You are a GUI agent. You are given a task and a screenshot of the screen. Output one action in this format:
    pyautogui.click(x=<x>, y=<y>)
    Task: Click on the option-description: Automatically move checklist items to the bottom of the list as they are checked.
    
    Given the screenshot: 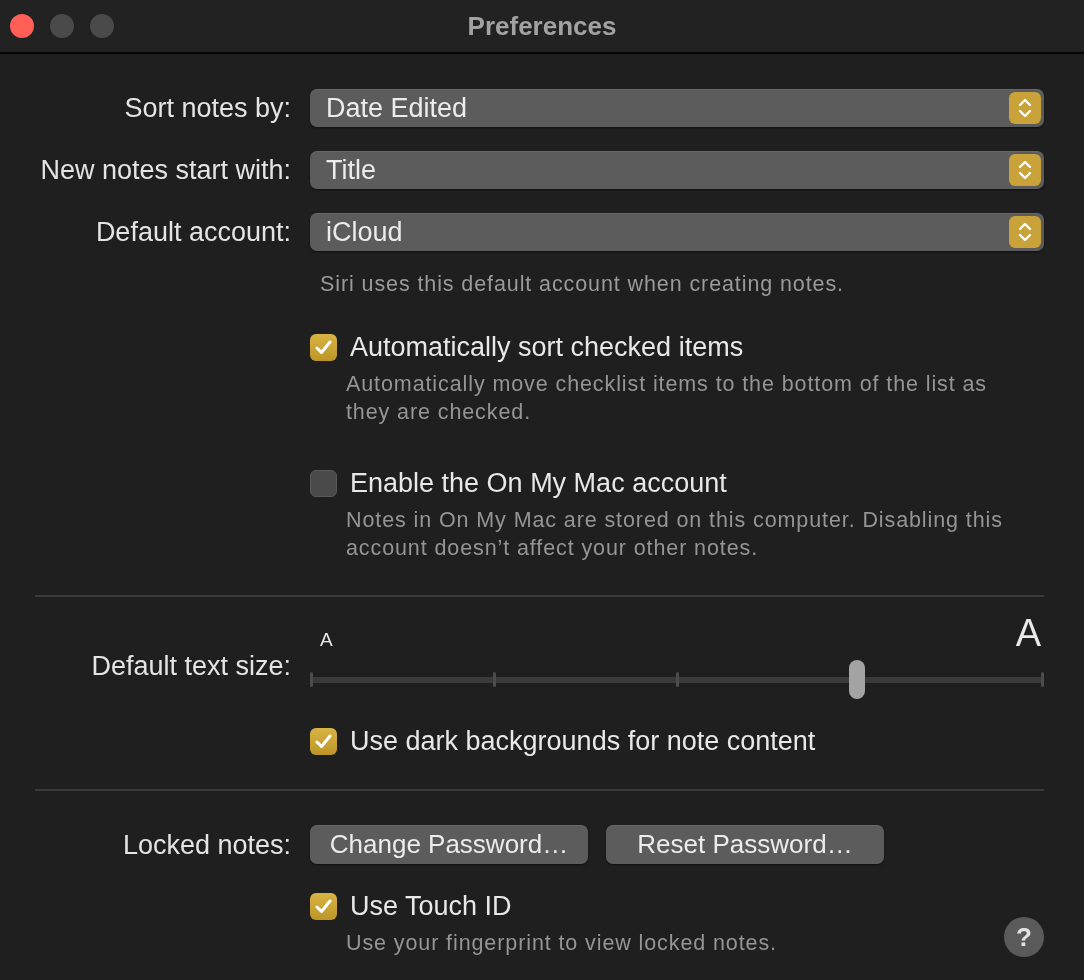 What is the action you would take?
    pyautogui.click(x=667, y=398)
    